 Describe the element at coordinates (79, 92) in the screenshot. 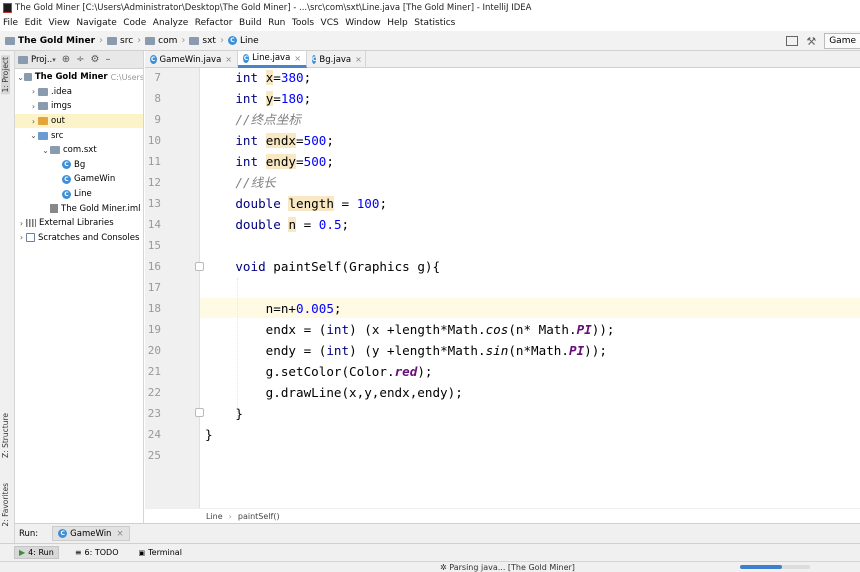

I see `tree-item: › .idea` at that location.